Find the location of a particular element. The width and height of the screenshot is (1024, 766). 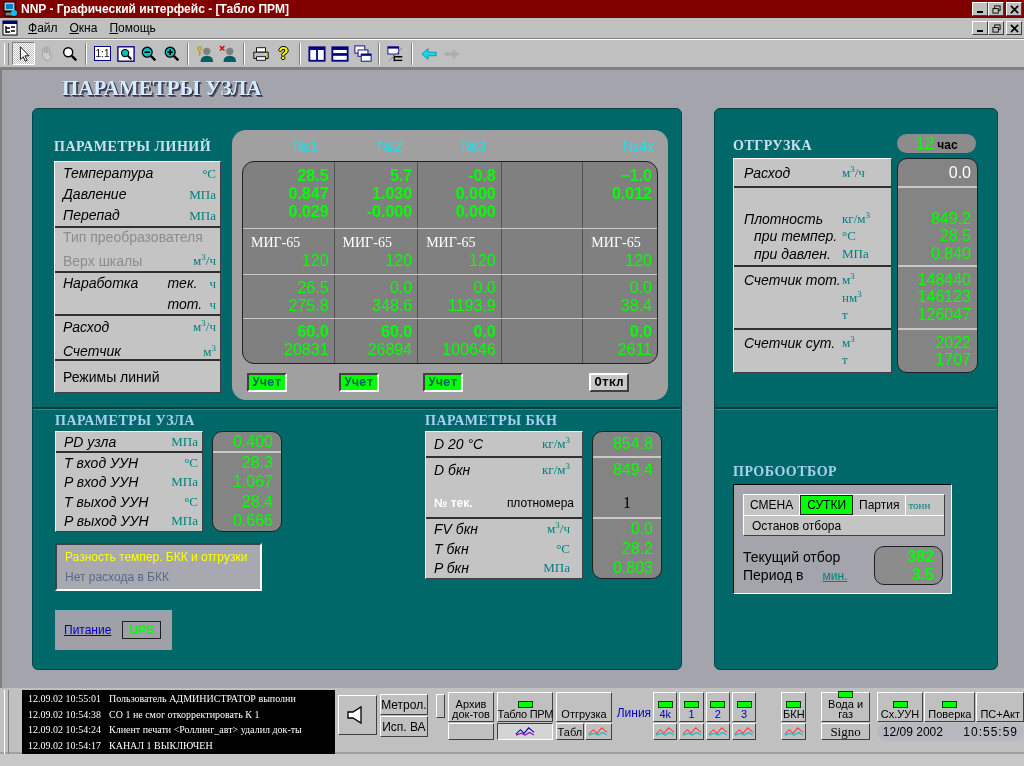

runtime-value: 0.0 is located at coordinates (640, 287).